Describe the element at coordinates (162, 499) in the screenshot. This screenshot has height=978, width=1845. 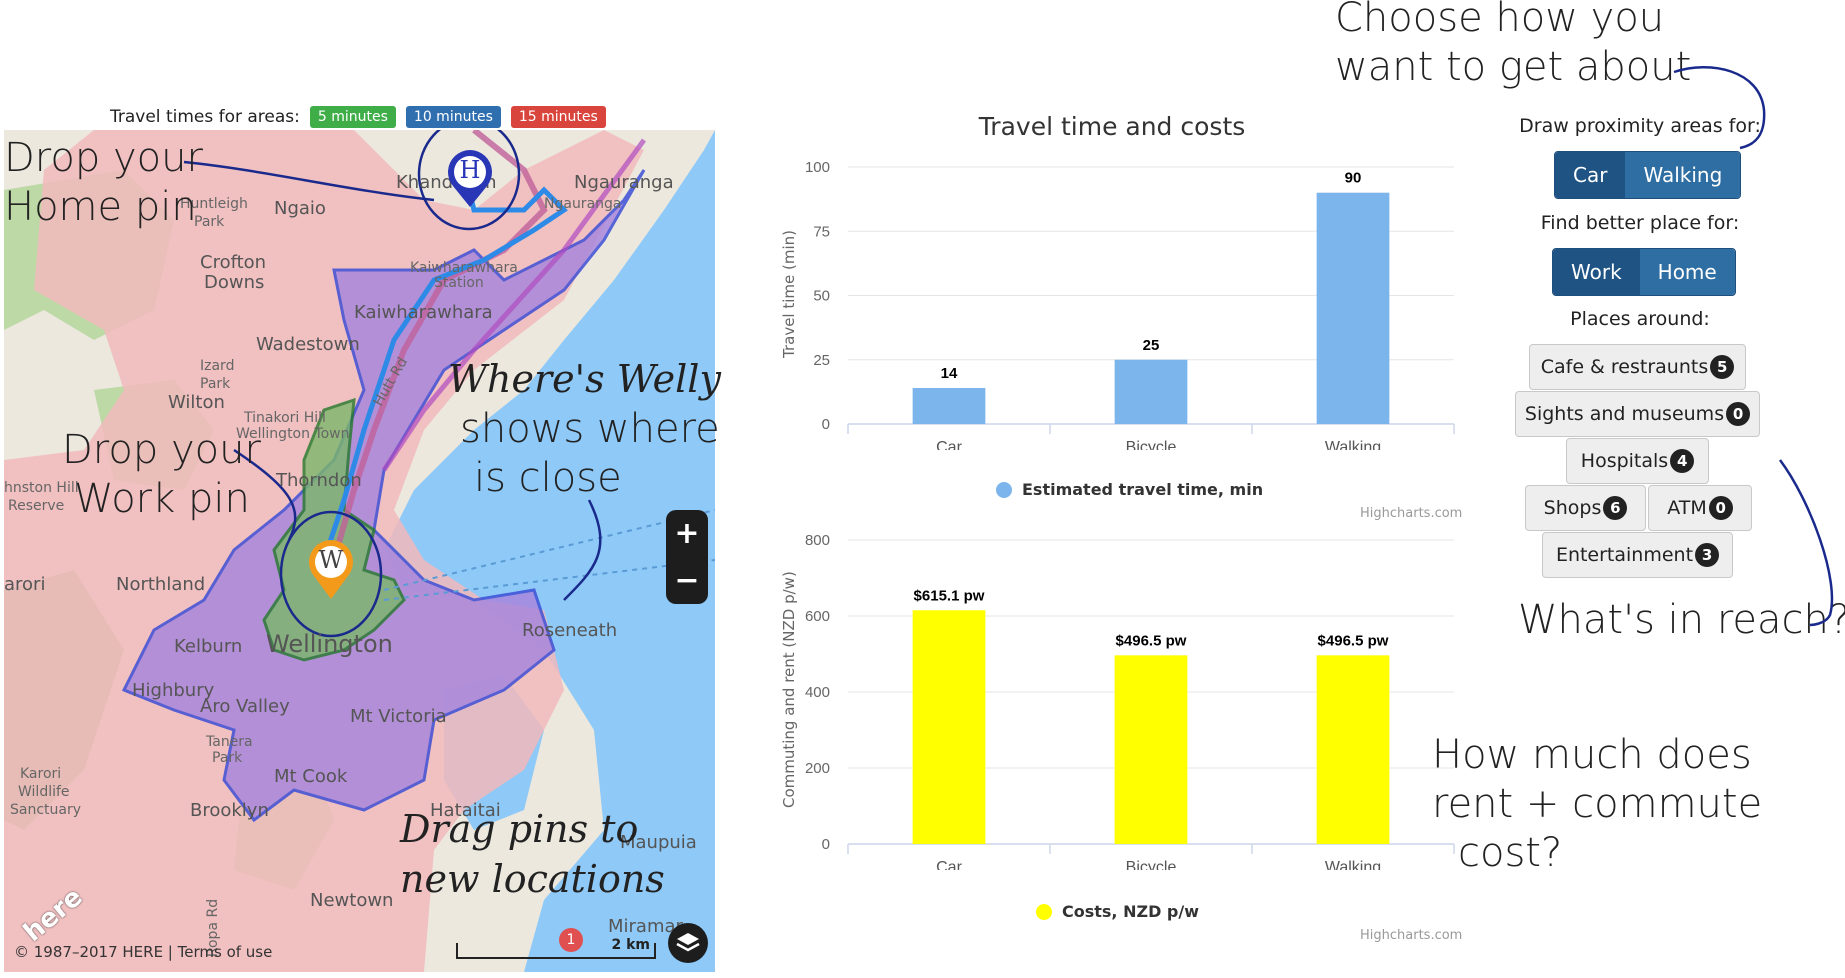
I see `annotation-work-line2: Work pin` at that location.